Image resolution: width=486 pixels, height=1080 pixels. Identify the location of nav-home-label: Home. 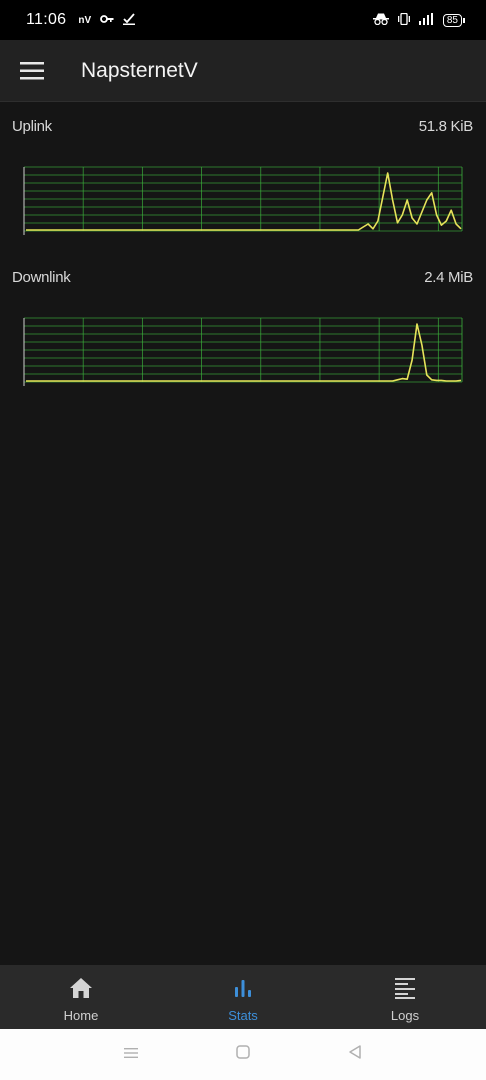
(81, 1015).